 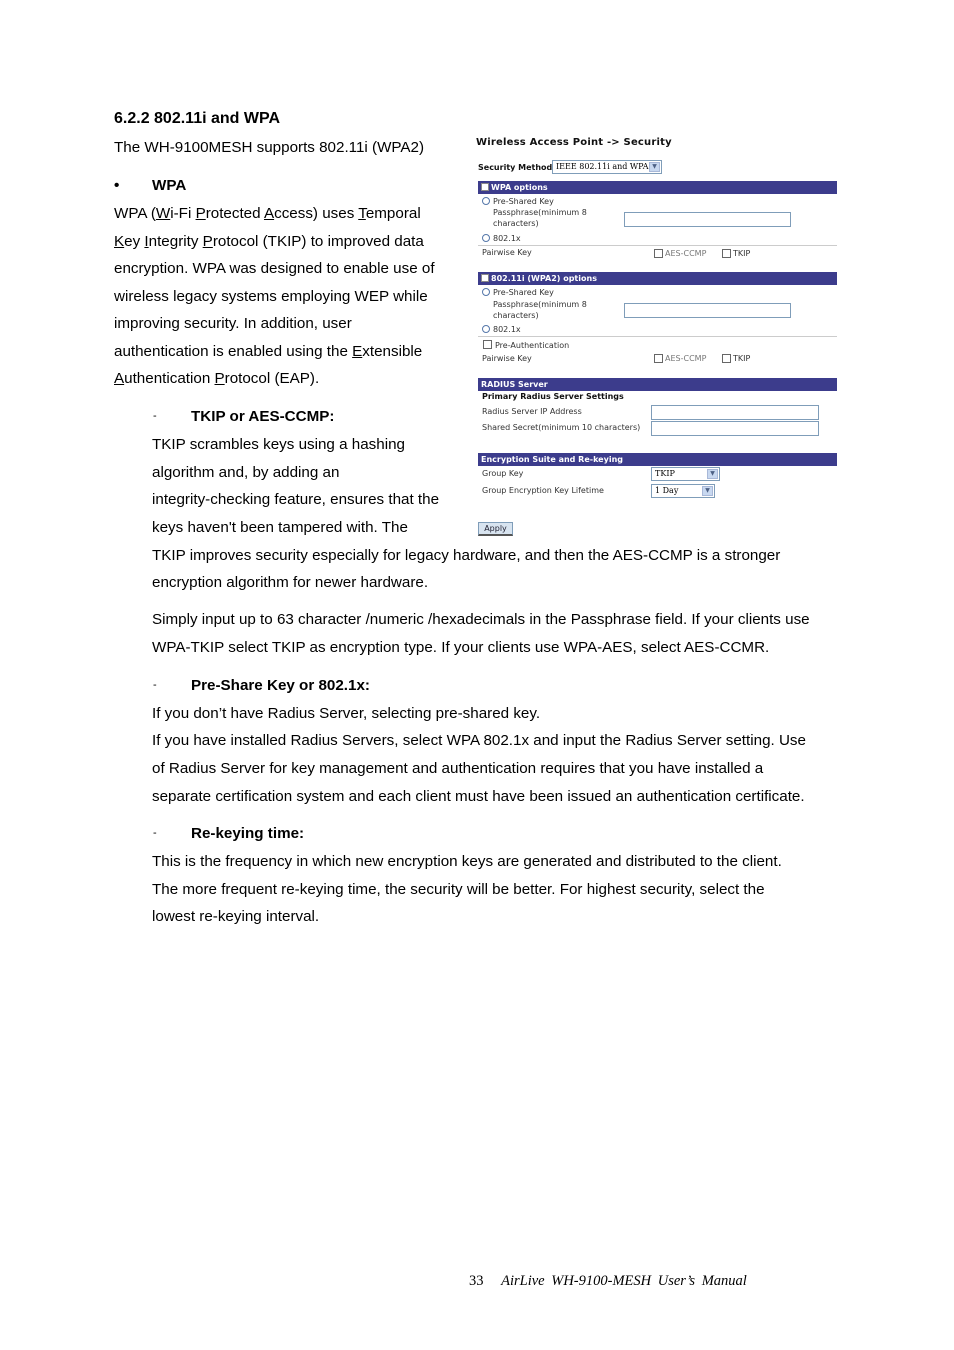 I want to click on text-run: xtensible, so click(x=392, y=351).